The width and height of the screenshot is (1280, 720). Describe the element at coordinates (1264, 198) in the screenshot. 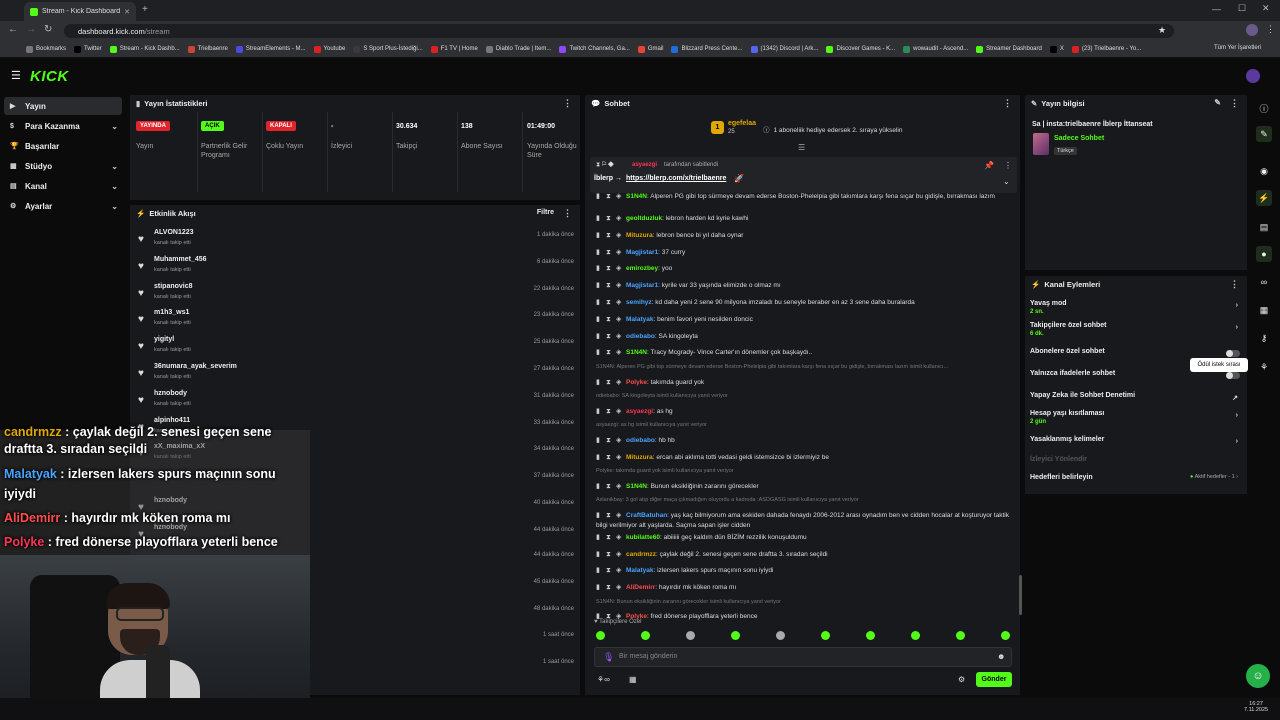

I see `lightning-icon: ⚡` at that location.